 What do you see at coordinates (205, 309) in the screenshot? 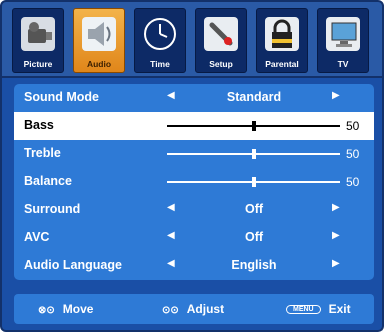
I see `help-adjust-label: Adjust` at bounding box center [205, 309].